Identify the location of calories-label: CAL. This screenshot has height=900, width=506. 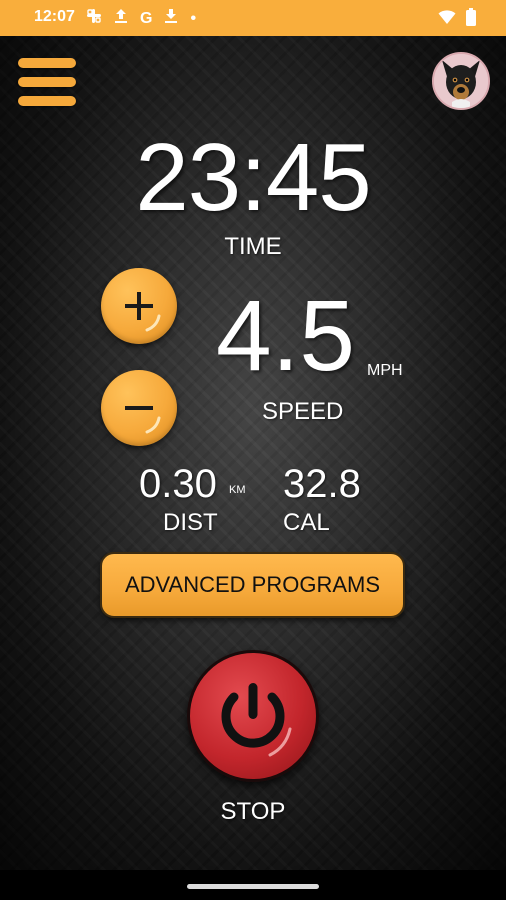
(306, 522).